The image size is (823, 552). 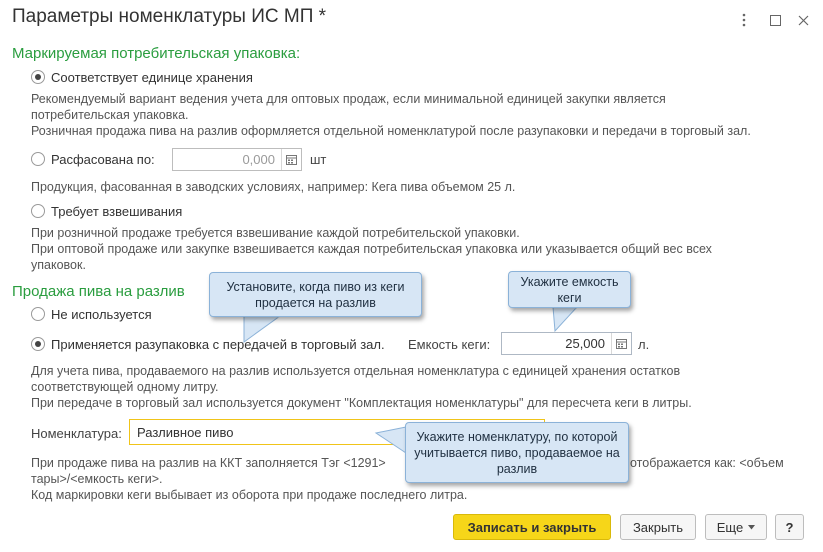 What do you see at coordinates (169, 16) in the screenshot?
I see `window-title: Параметры номенклатуры ИС МП *` at bounding box center [169, 16].